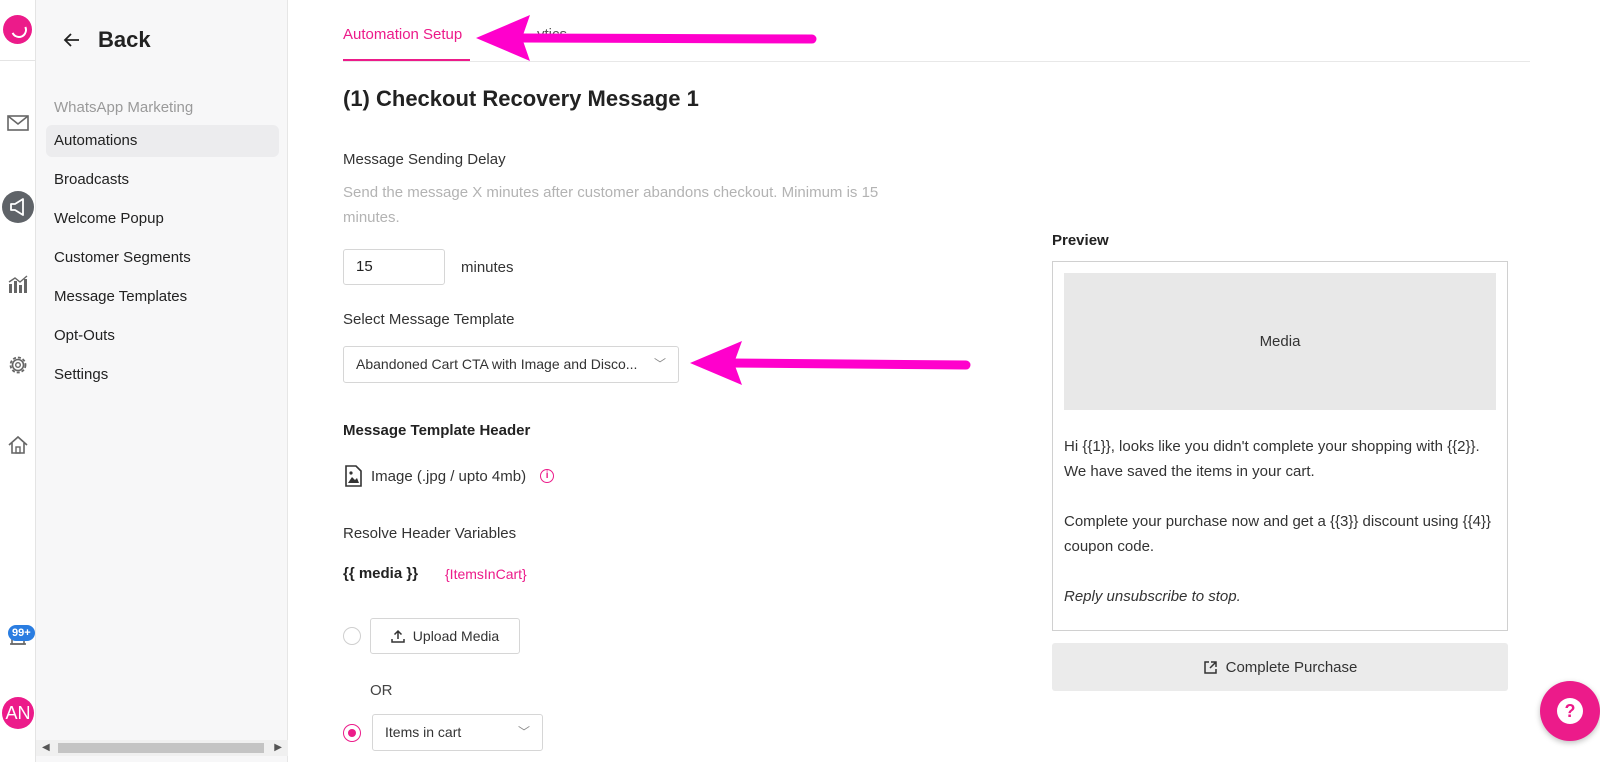  I want to click on template-select-label: Select Message Template, so click(429, 319).